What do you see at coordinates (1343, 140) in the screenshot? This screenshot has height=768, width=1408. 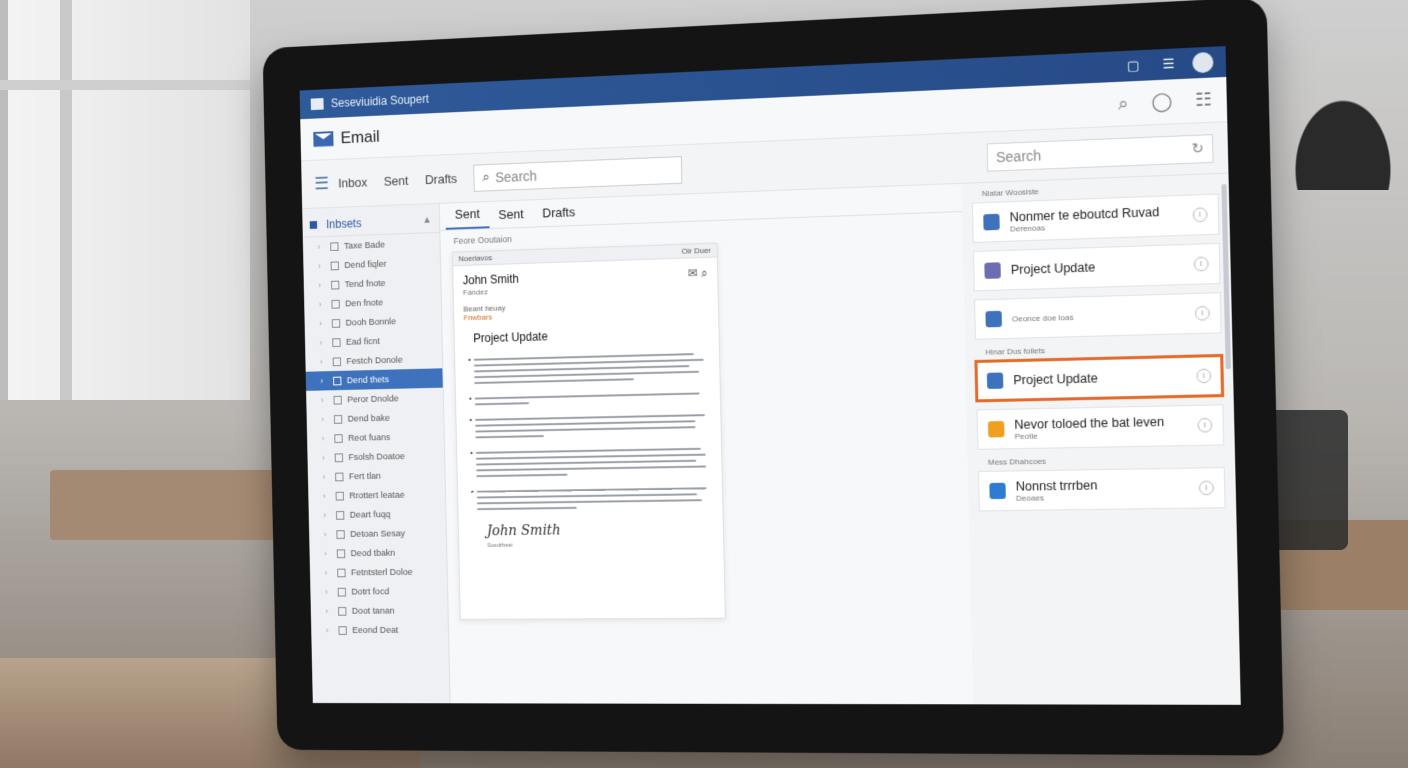 I see `background-lamp` at bounding box center [1343, 140].